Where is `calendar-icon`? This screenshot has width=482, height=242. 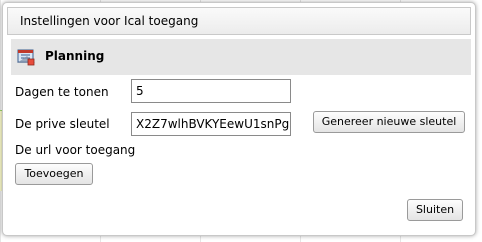
calendar-icon is located at coordinates (26, 57).